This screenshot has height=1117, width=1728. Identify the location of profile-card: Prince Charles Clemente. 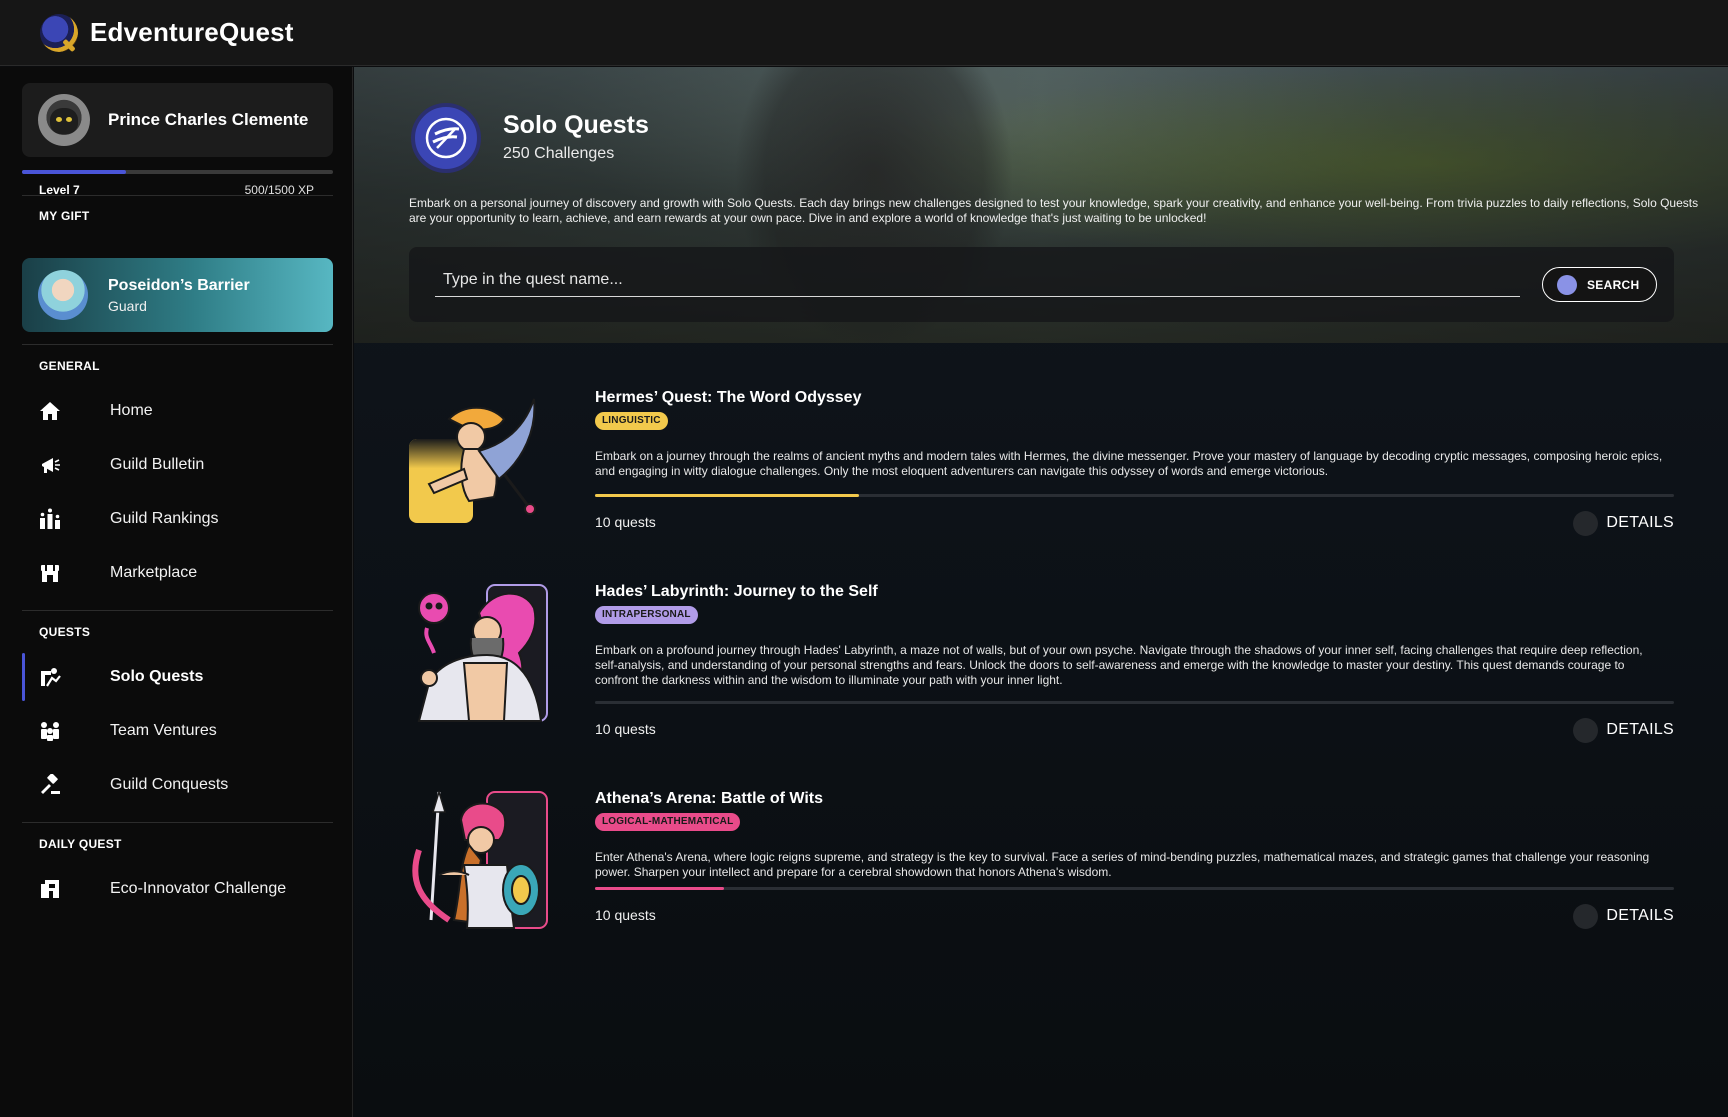
(177, 120).